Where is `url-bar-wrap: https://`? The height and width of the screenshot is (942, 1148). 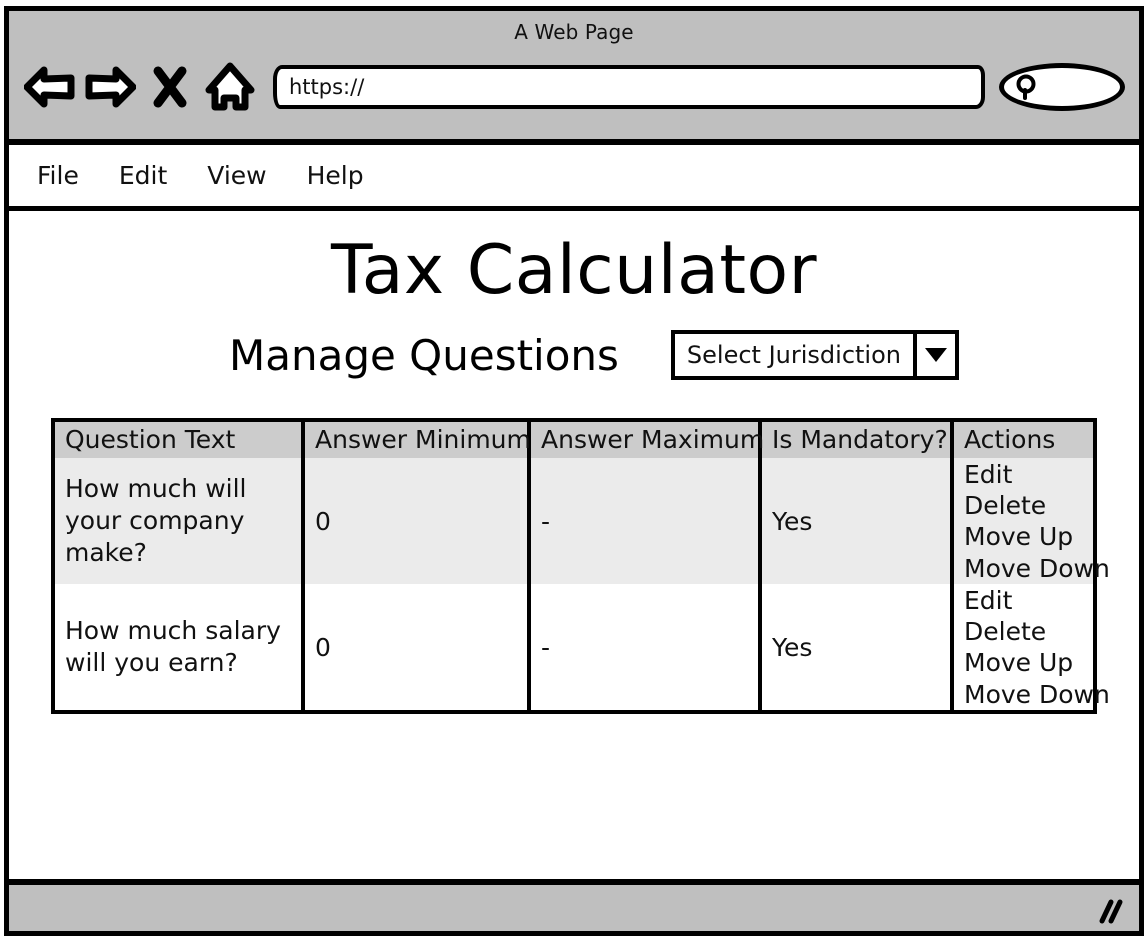
url-bar-wrap: https:// is located at coordinates (629, 87).